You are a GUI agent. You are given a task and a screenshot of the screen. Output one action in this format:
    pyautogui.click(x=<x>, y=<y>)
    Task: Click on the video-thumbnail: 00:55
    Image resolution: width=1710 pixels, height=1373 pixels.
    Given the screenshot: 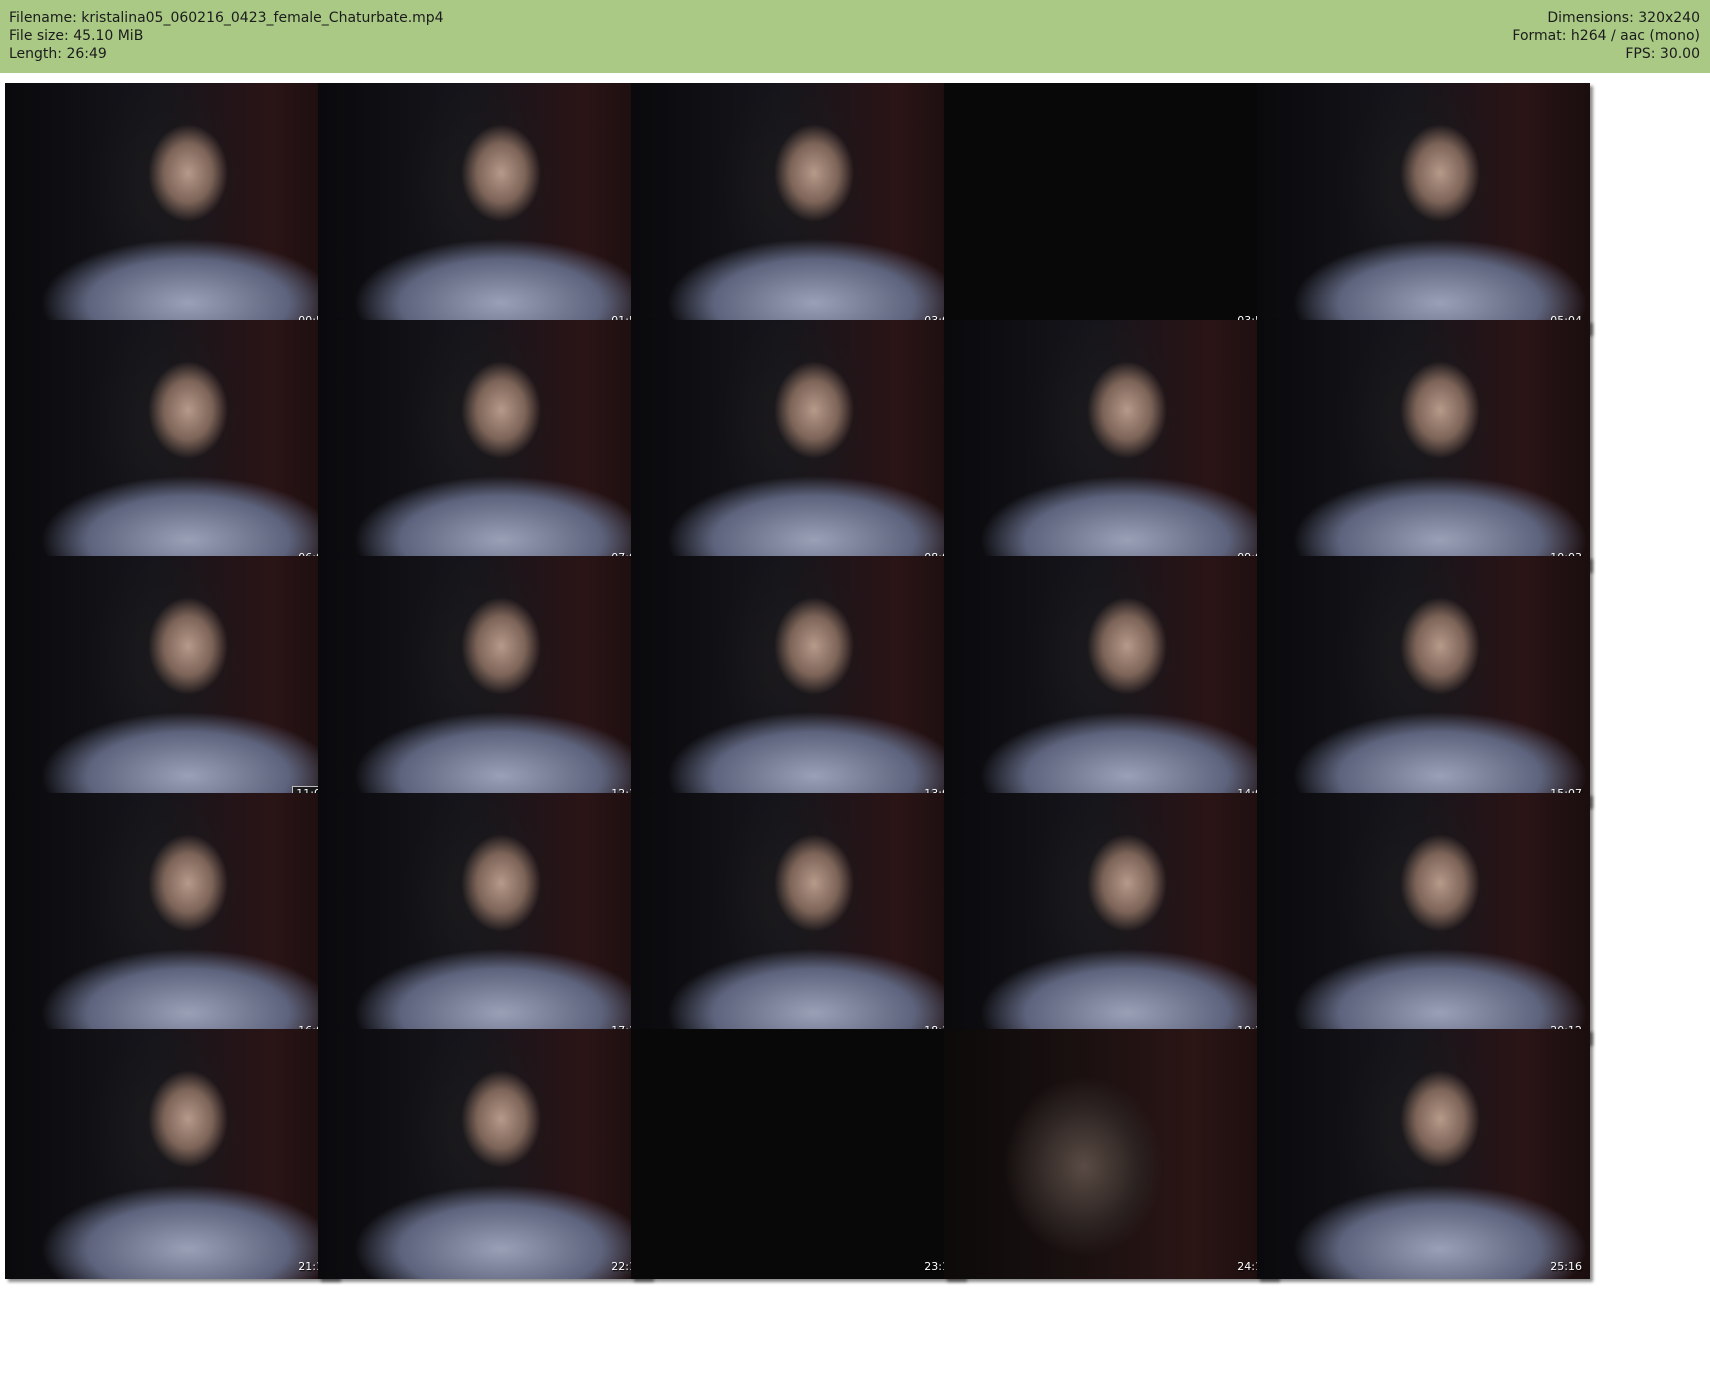 What is the action you would take?
    pyautogui.click(x=171, y=208)
    